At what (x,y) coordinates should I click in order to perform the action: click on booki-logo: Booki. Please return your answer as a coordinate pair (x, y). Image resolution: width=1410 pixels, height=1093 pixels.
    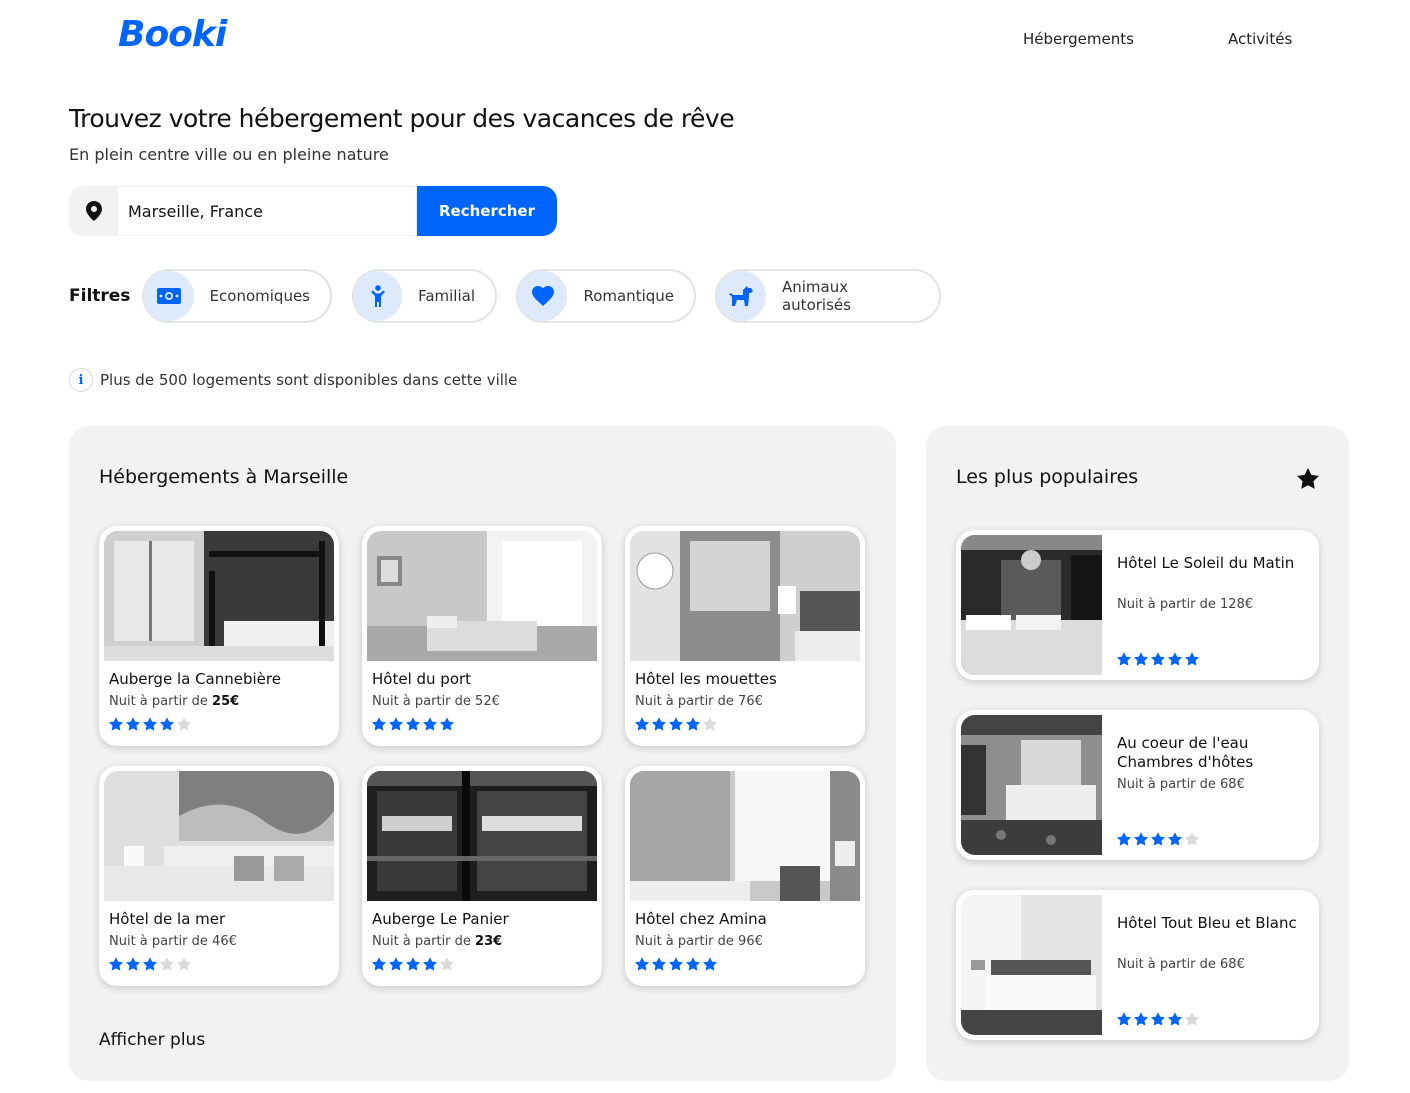
    Looking at the image, I should click on (172, 34).